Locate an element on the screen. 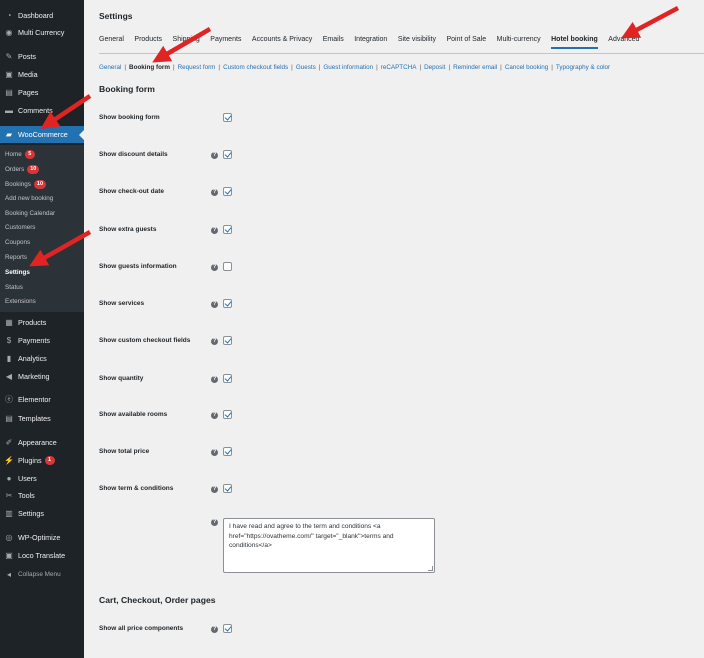  tab-shipping: Shipping is located at coordinates (186, 42).